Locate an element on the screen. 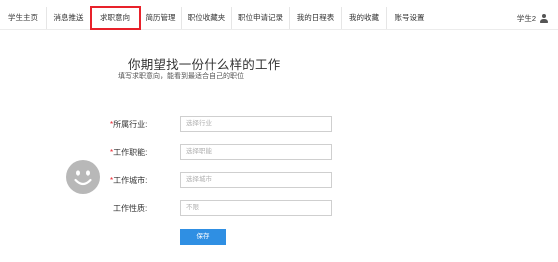 This screenshot has width=558, height=262. function-label: *工作职能: is located at coordinates (129, 152).